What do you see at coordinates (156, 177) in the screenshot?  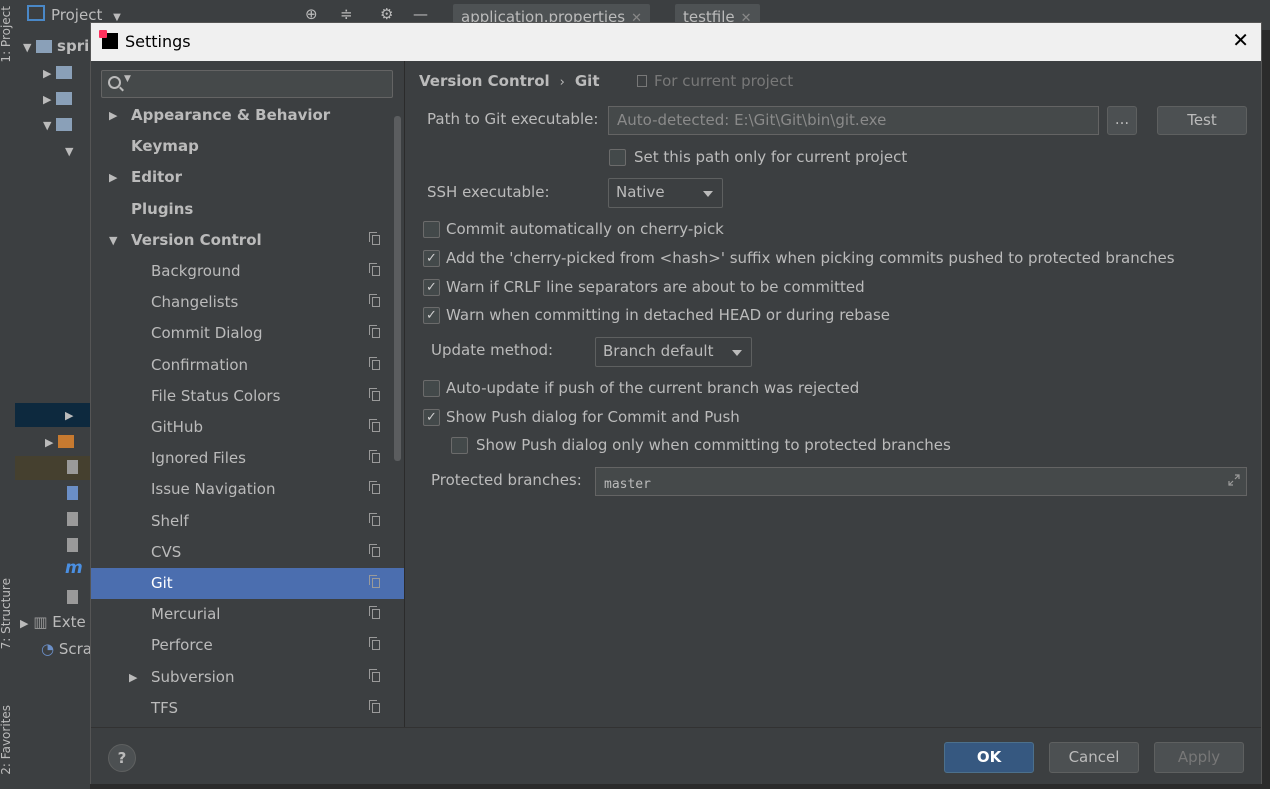 I see `sidebar-item-label: Editor` at bounding box center [156, 177].